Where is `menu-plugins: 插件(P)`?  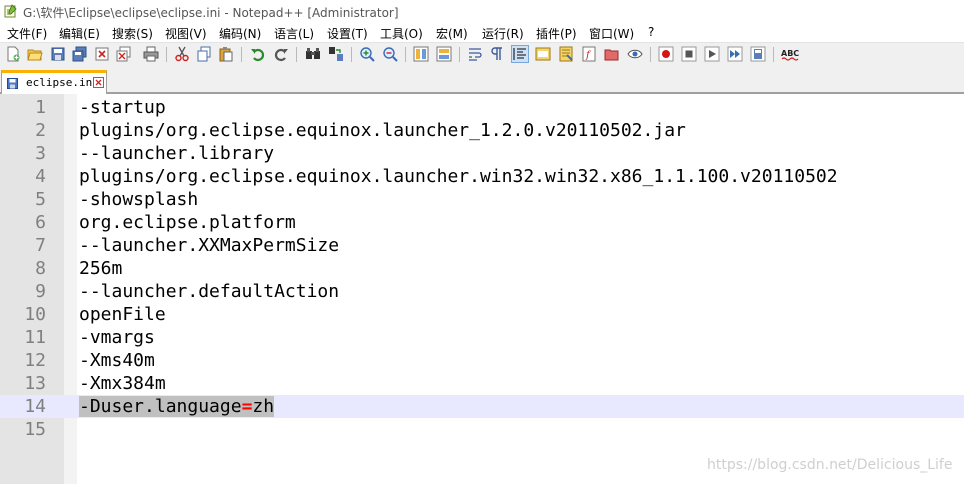
menu-plugins: 插件(P) is located at coordinates (556, 33).